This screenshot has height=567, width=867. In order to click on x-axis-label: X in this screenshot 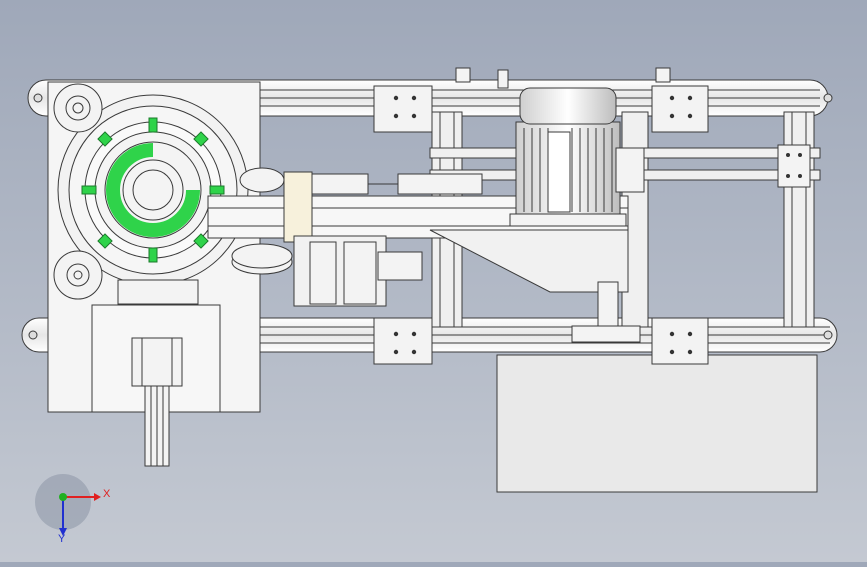, I will do `click(107, 494)`.